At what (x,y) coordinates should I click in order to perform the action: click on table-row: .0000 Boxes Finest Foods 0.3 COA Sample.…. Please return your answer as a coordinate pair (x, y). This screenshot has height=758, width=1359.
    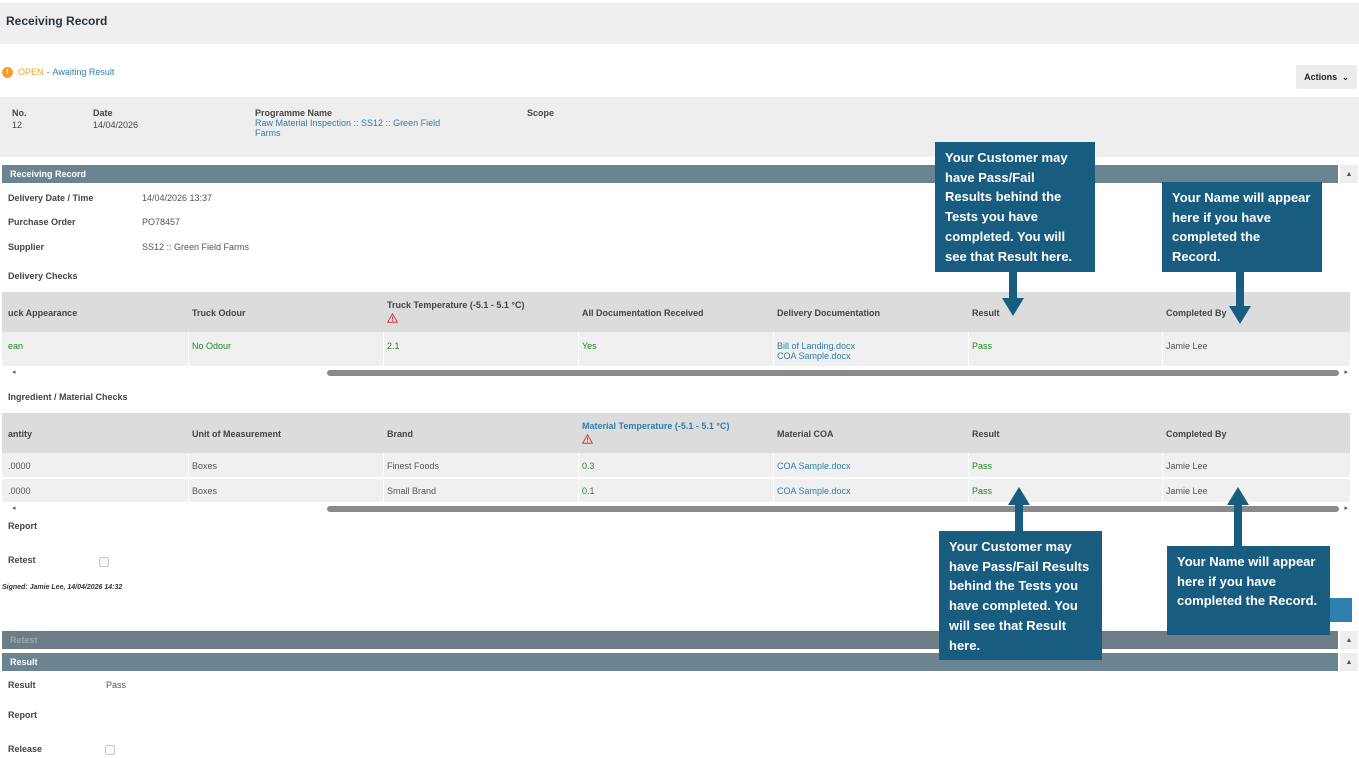
    Looking at the image, I should click on (676, 465).